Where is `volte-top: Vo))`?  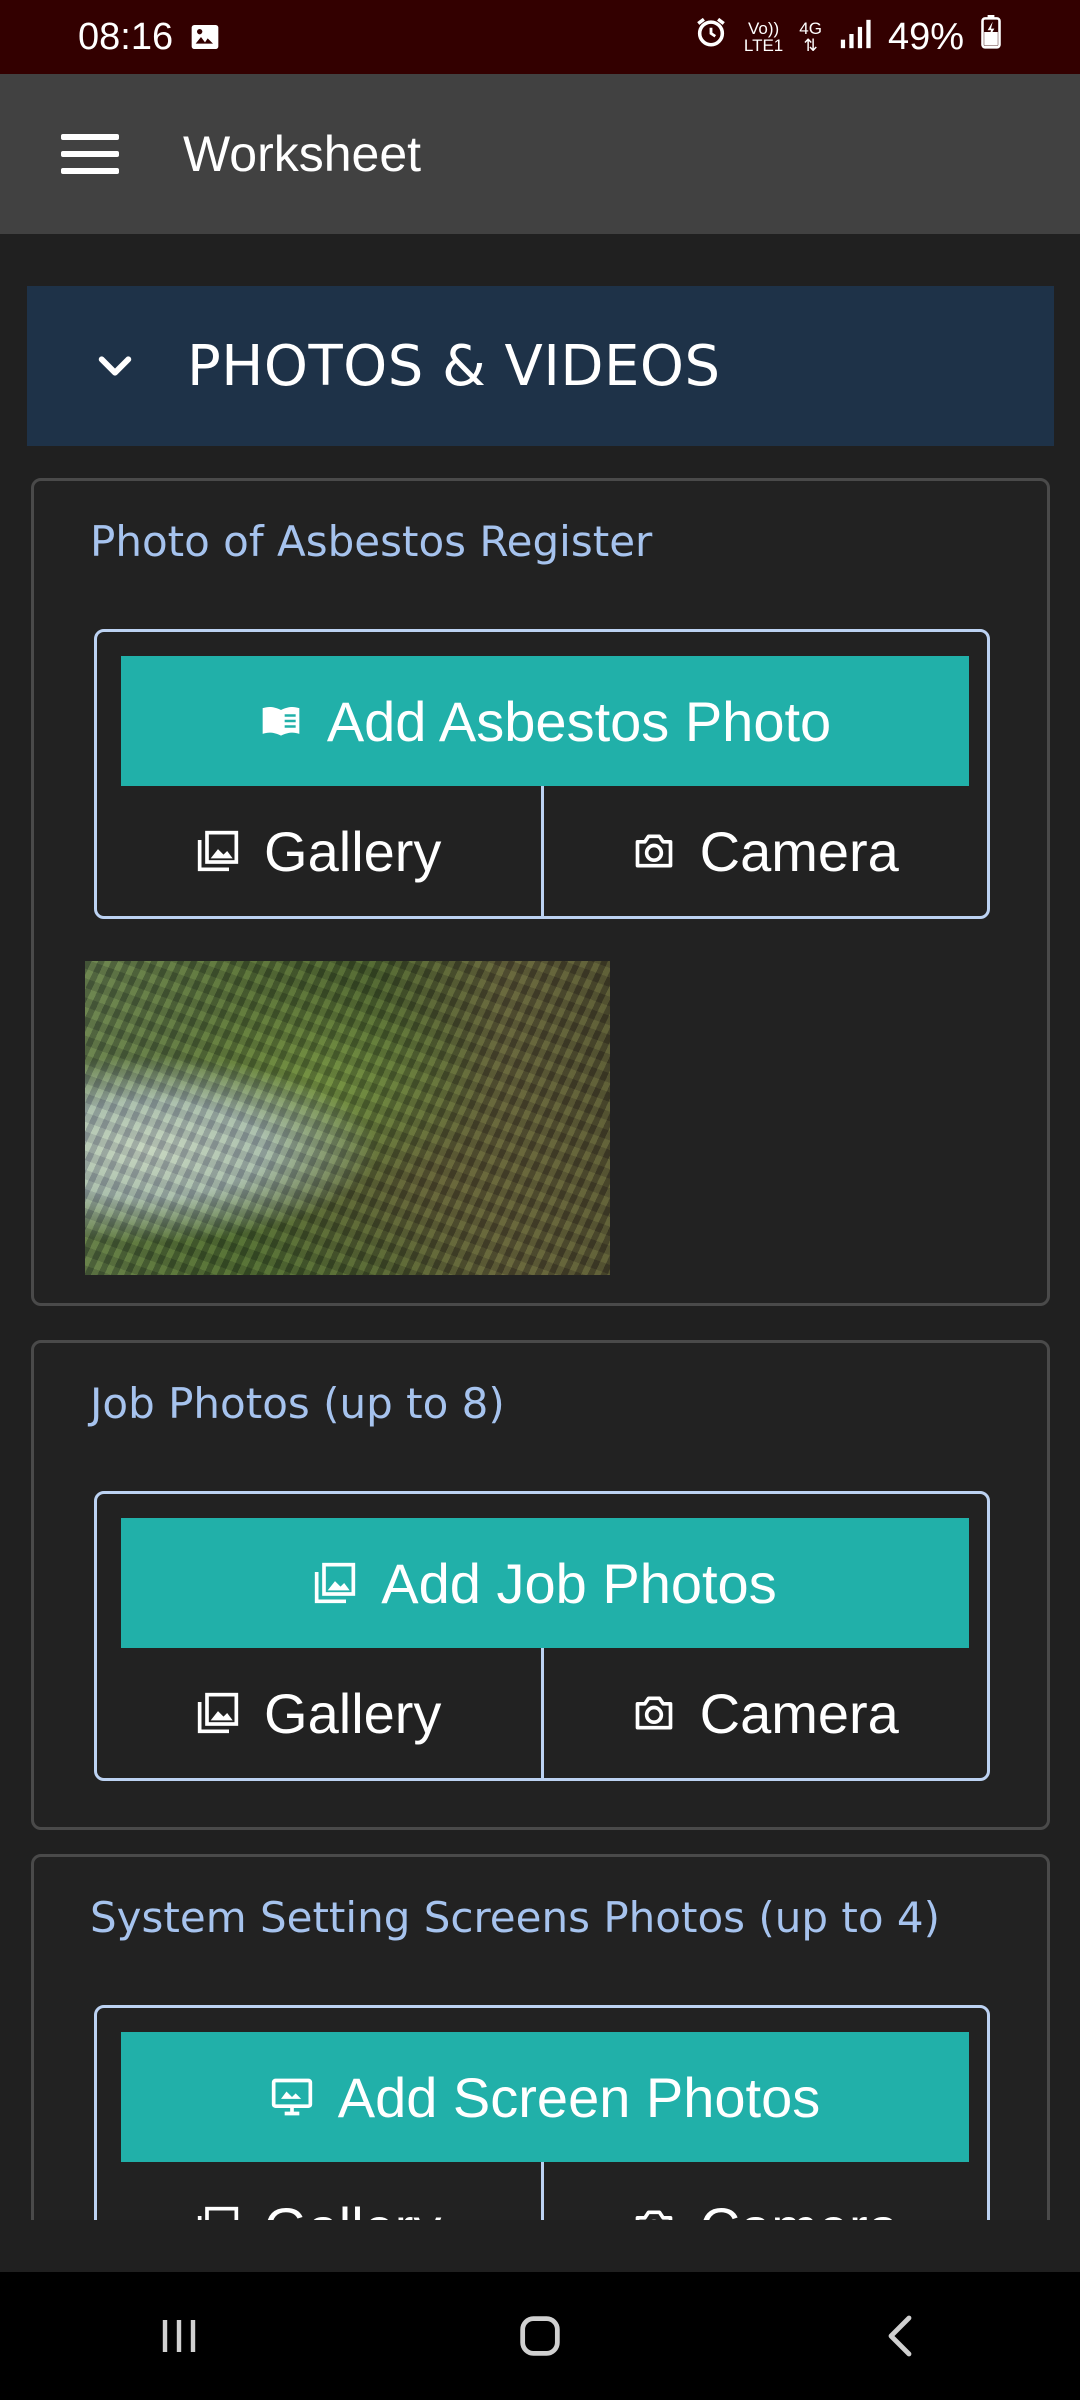 volte-top: Vo)) is located at coordinates (763, 28).